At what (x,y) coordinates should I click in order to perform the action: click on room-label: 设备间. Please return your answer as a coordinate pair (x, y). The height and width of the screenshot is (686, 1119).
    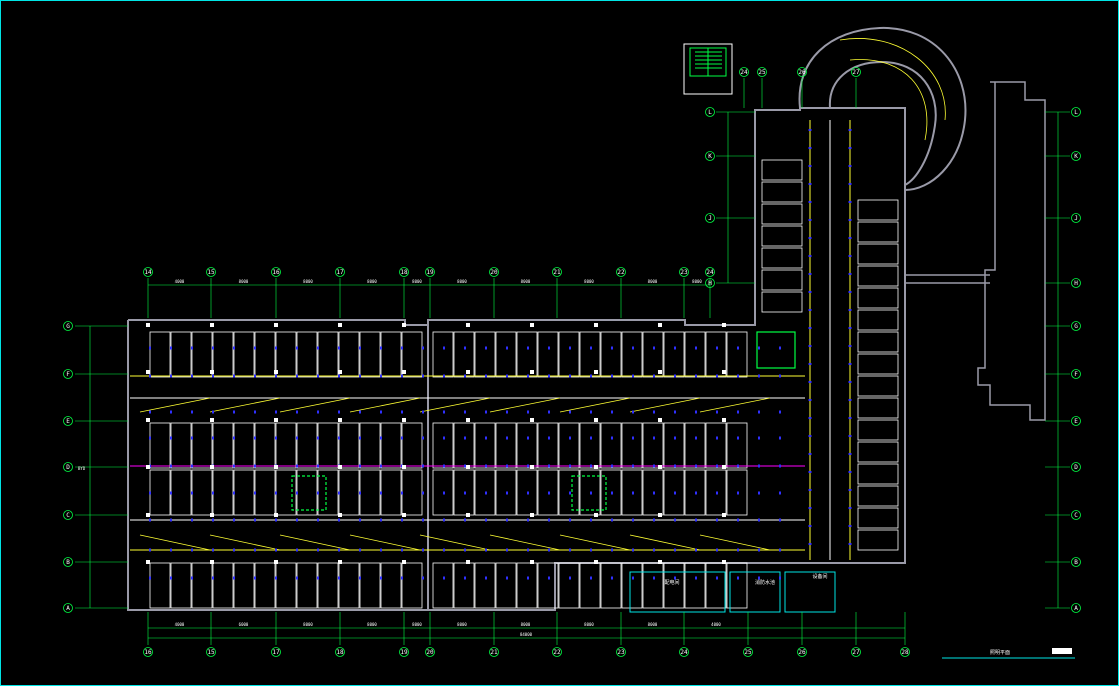
    Looking at the image, I should click on (819, 576).